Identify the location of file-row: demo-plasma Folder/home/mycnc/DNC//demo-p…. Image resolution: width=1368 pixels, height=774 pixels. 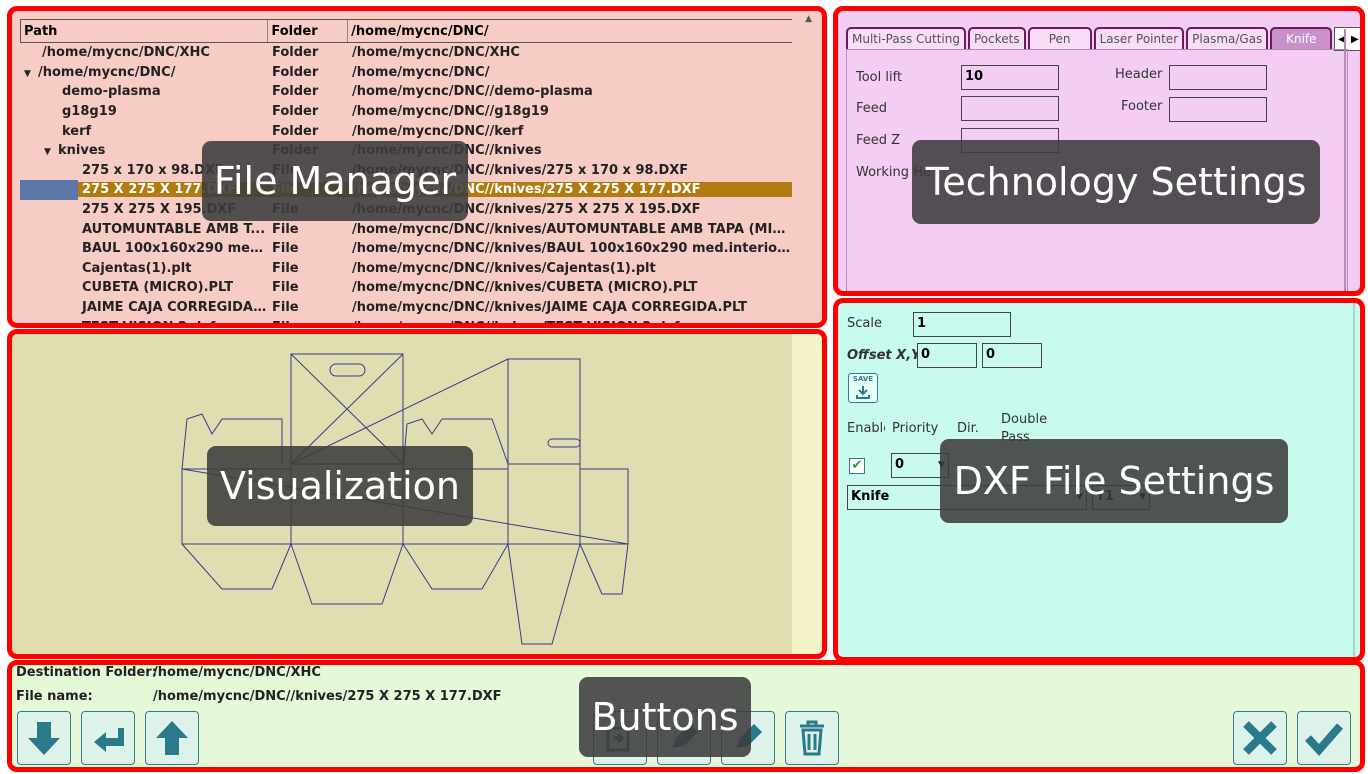
(406, 92).